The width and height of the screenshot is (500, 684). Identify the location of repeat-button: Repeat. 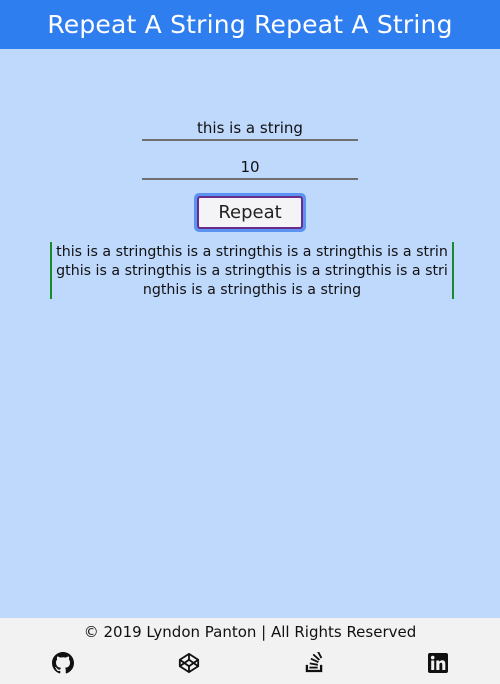
(250, 212).